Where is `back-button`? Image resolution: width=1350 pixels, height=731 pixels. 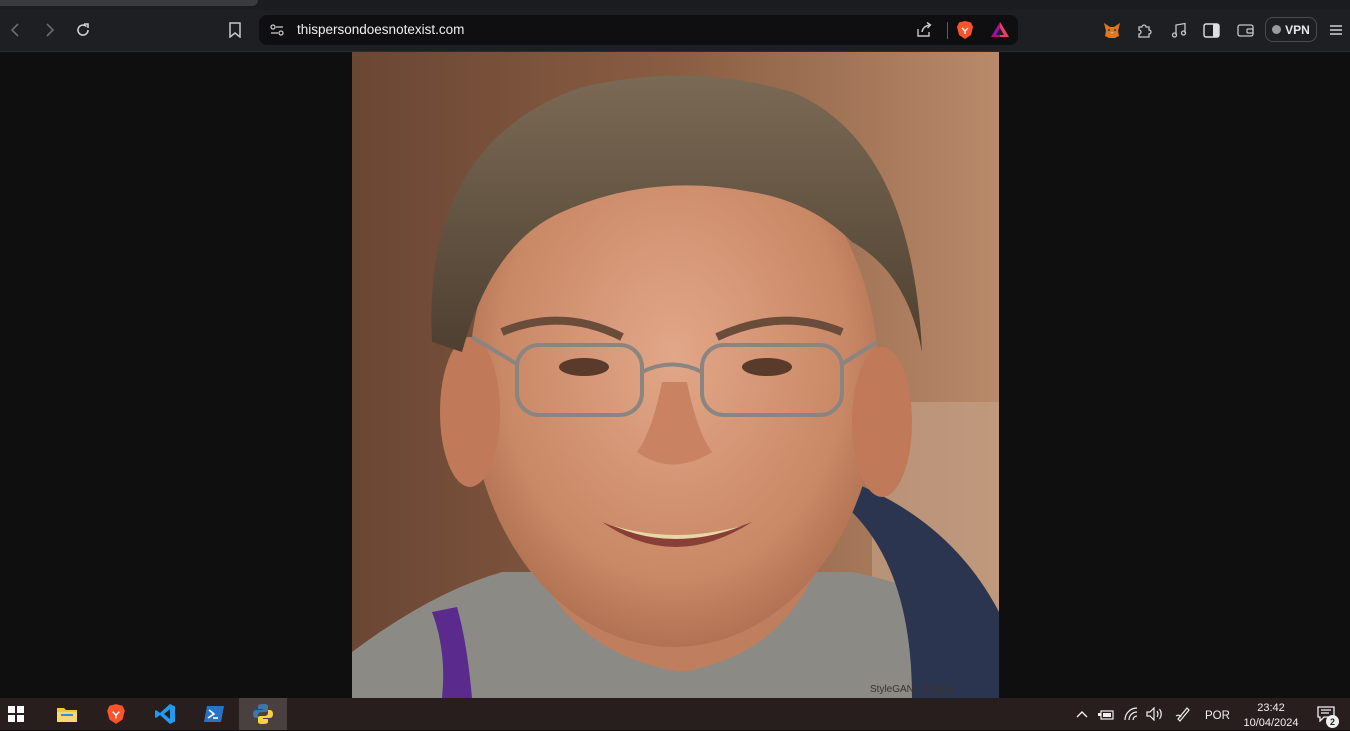
back-button is located at coordinates (16, 30).